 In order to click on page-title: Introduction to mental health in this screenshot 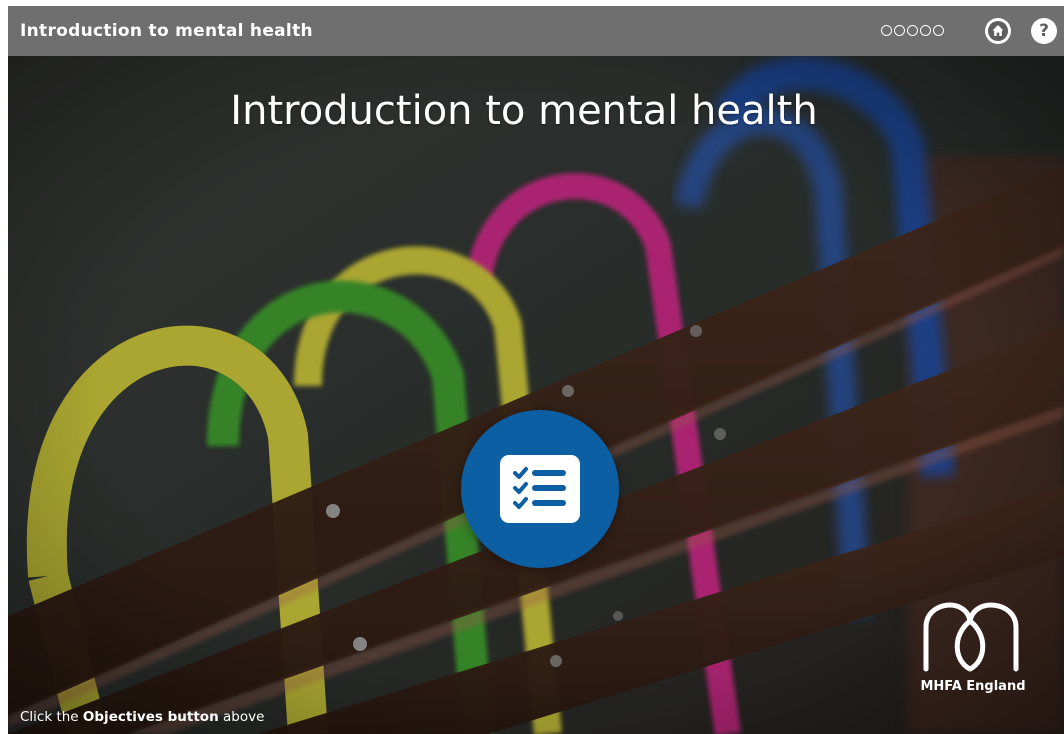, I will do `click(524, 111)`.